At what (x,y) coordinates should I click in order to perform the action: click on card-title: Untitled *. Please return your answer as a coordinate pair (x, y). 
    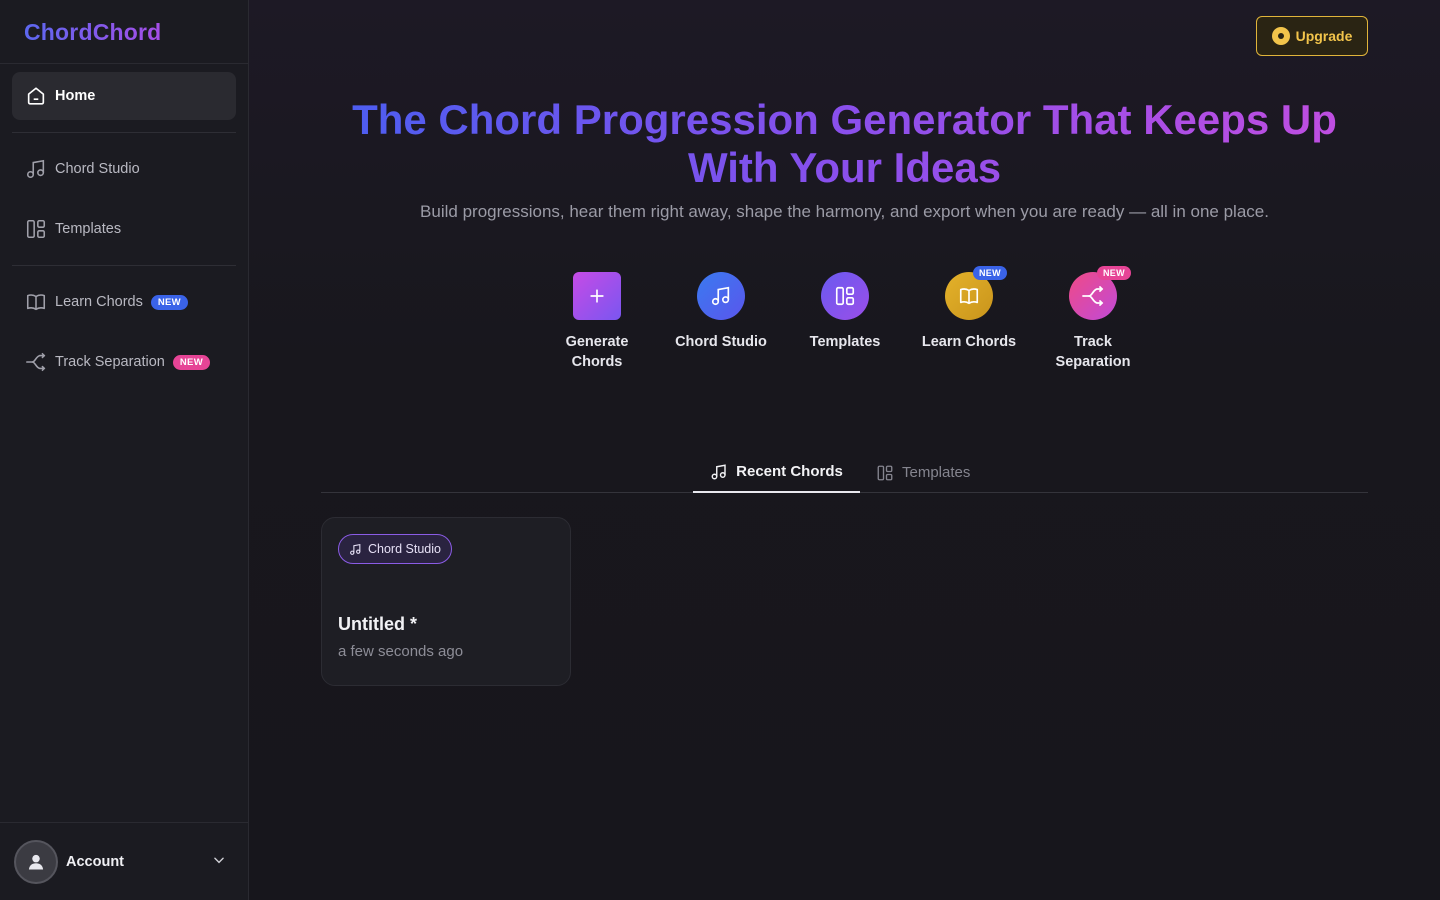
    Looking at the image, I should click on (377, 624).